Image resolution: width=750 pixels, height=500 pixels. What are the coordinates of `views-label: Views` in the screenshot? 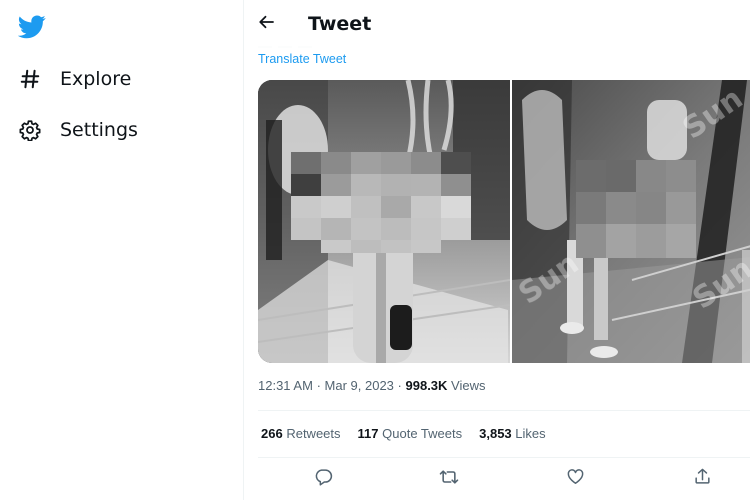 It's located at (468, 385).